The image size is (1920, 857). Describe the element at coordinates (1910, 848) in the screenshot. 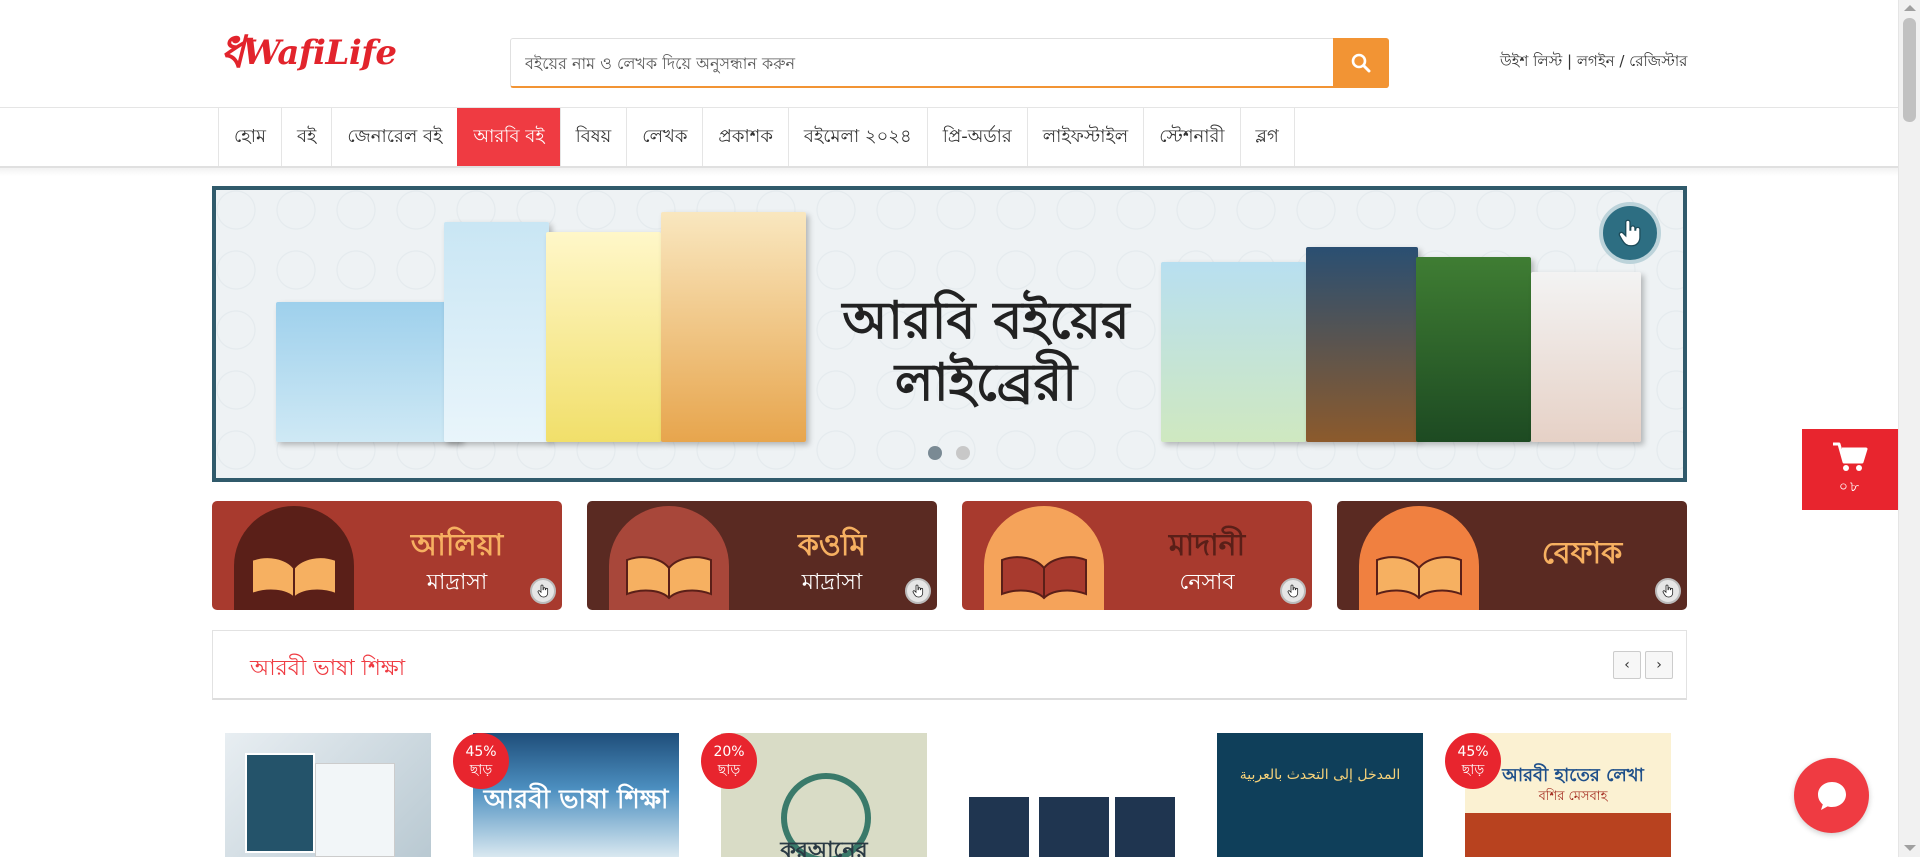

I see `scroll-down-arrow` at that location.